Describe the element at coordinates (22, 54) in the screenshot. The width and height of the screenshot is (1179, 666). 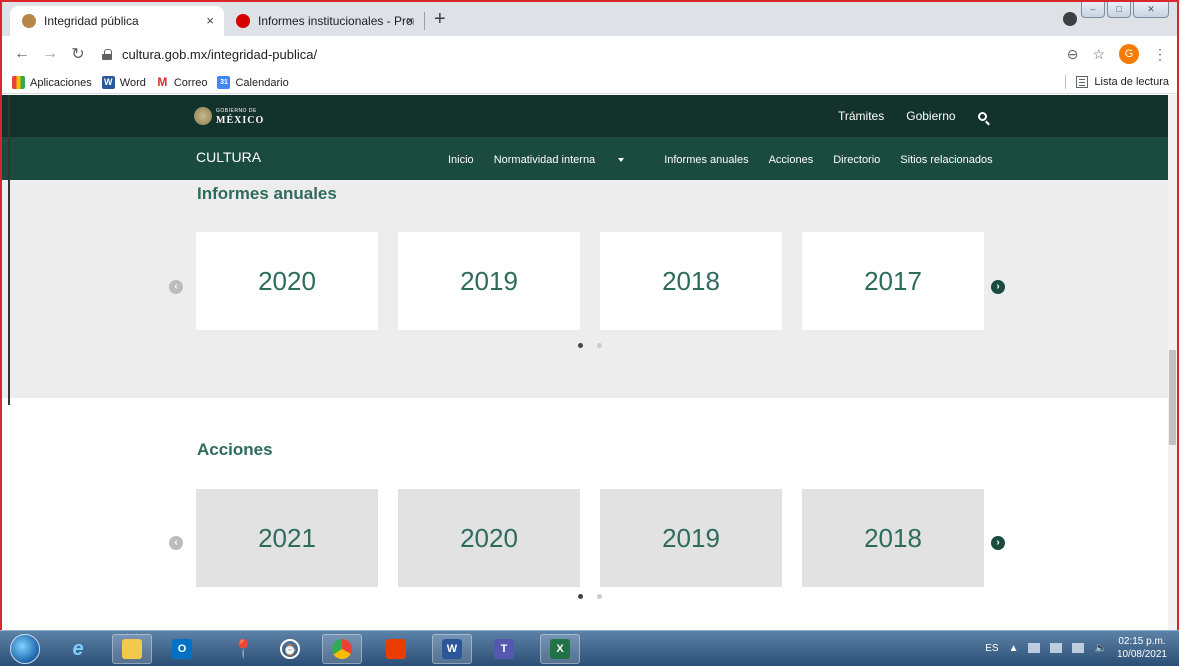
I see `back-arrow-icon: ←` at that location.